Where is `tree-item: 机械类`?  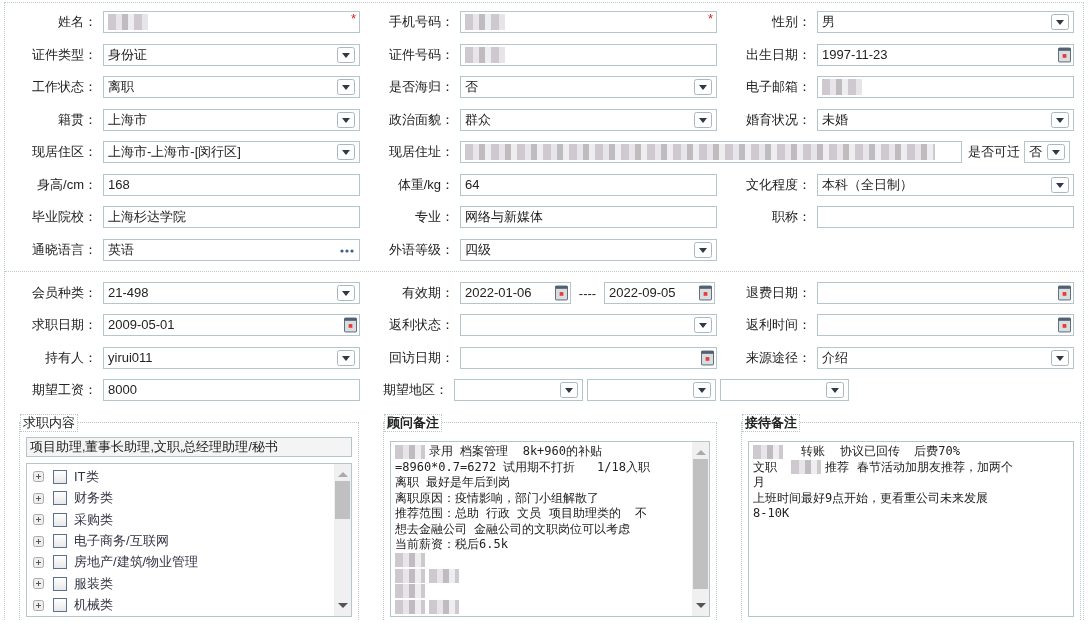
tree-item: 机械类 is located at coordinates (93, 605).